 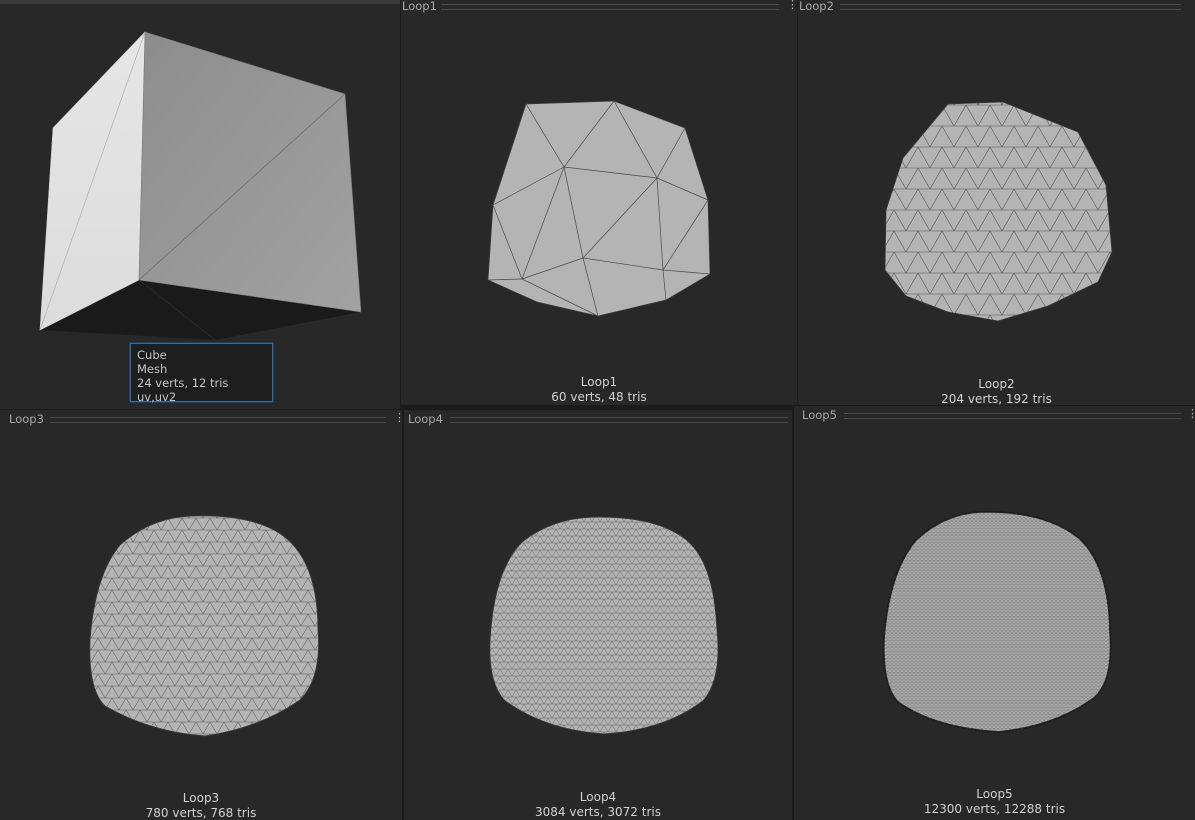 I want to click on loop1-caption: Loop1 60 verts, 48 tris, so click(x=599, y=390).